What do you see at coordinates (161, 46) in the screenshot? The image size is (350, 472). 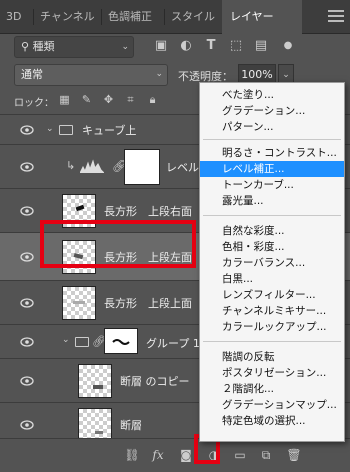 I see `pixel-filter-icon: ▣` at bounding box center [161, 46].